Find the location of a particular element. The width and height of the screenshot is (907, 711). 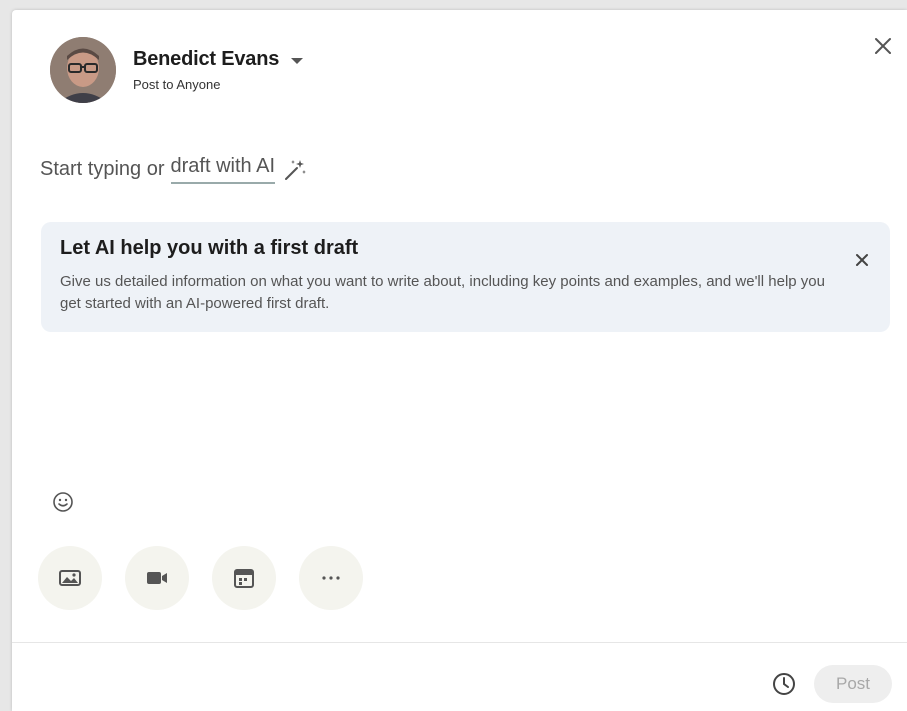

more-icon is located at coordinates (331, 578).